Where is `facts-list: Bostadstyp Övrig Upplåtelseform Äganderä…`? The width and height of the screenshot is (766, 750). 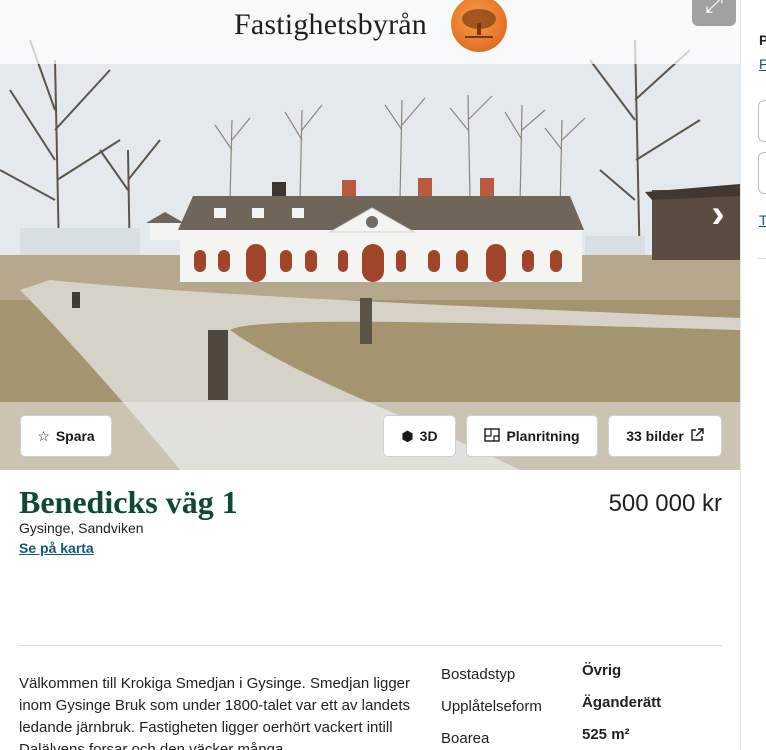
facts-list: Bostadstyp Övrig Upplåtelseform Äganderä… is located at coordinates (586, 706).